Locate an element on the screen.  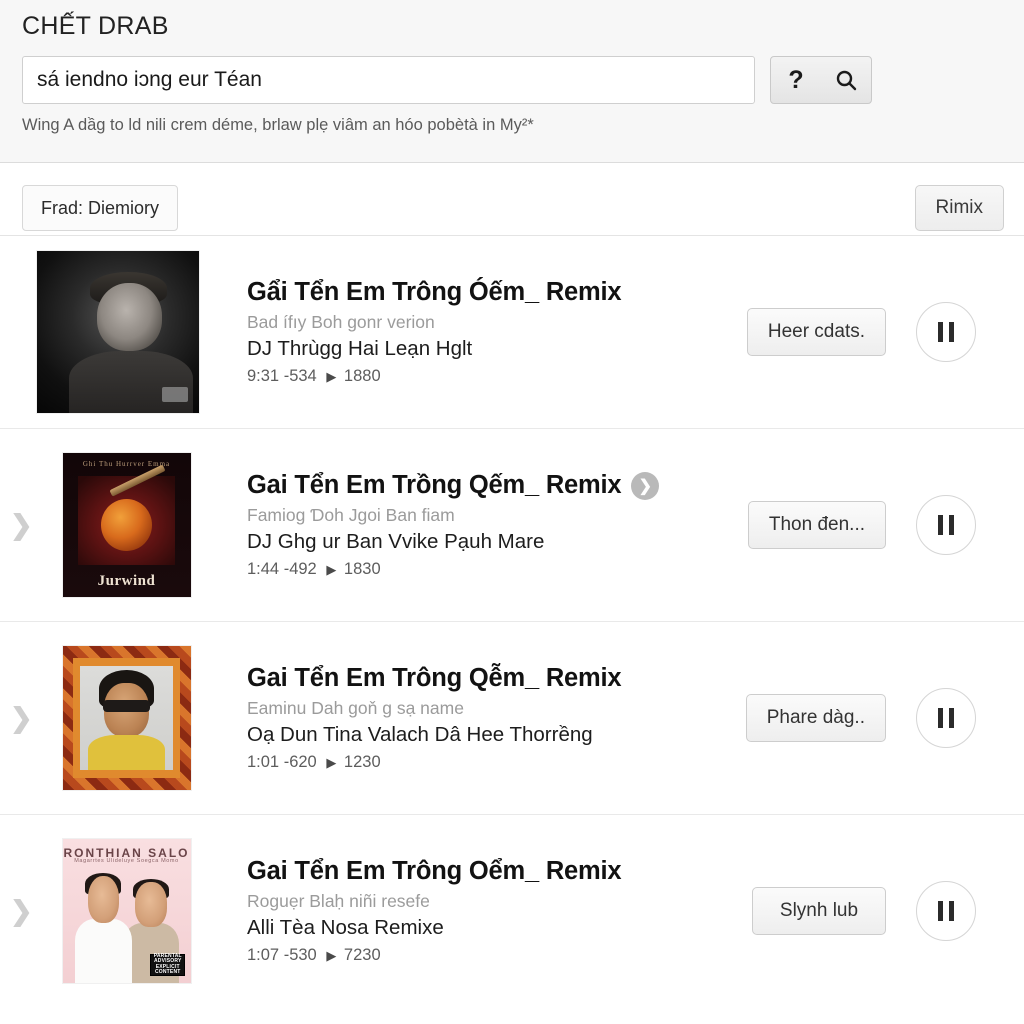
track-play-count: 7230 is located at coordinates (362, 955).